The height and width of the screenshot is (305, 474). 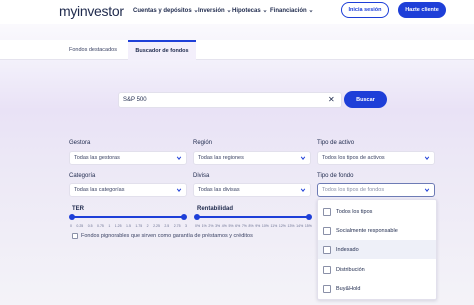 What do you see at coordinates (128, 217) in the screenshot?
I see `ter-track` at bounding box center [128, 217].